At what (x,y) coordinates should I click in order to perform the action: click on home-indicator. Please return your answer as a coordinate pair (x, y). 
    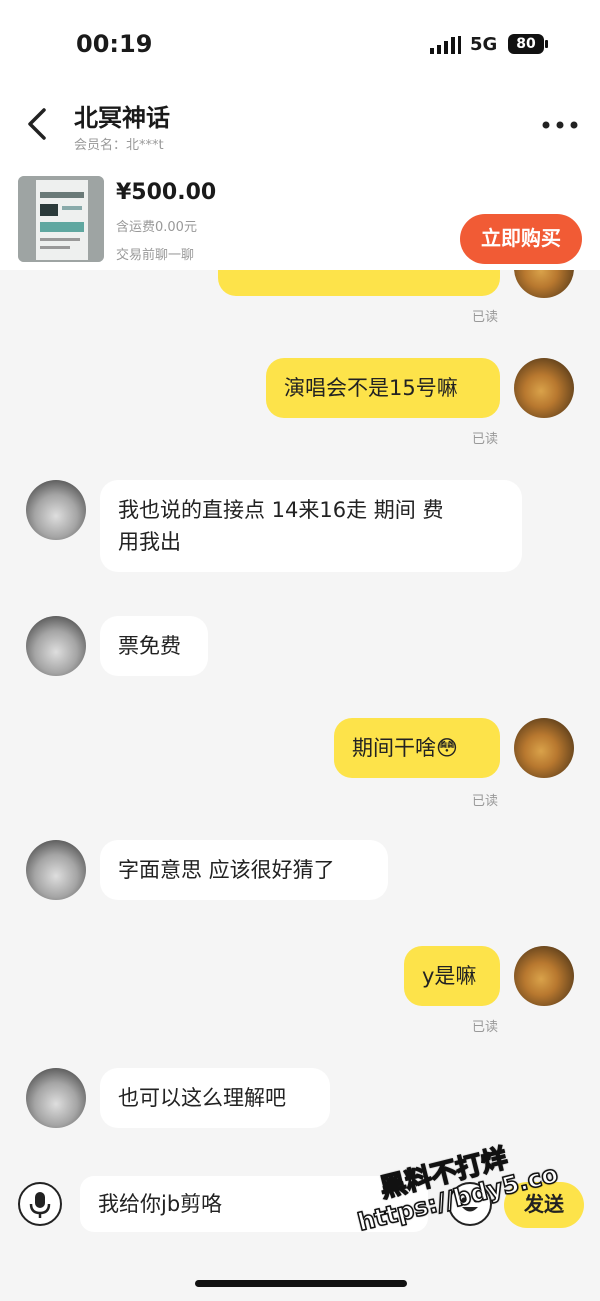
    Looking at the image, I should click on (301, 1283).